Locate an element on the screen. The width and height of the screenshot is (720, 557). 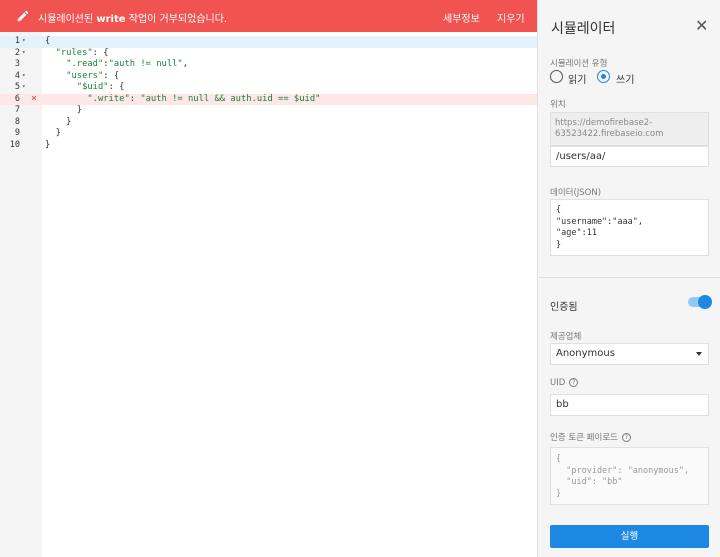
auth-toggle is located at coordinates (700, 302).